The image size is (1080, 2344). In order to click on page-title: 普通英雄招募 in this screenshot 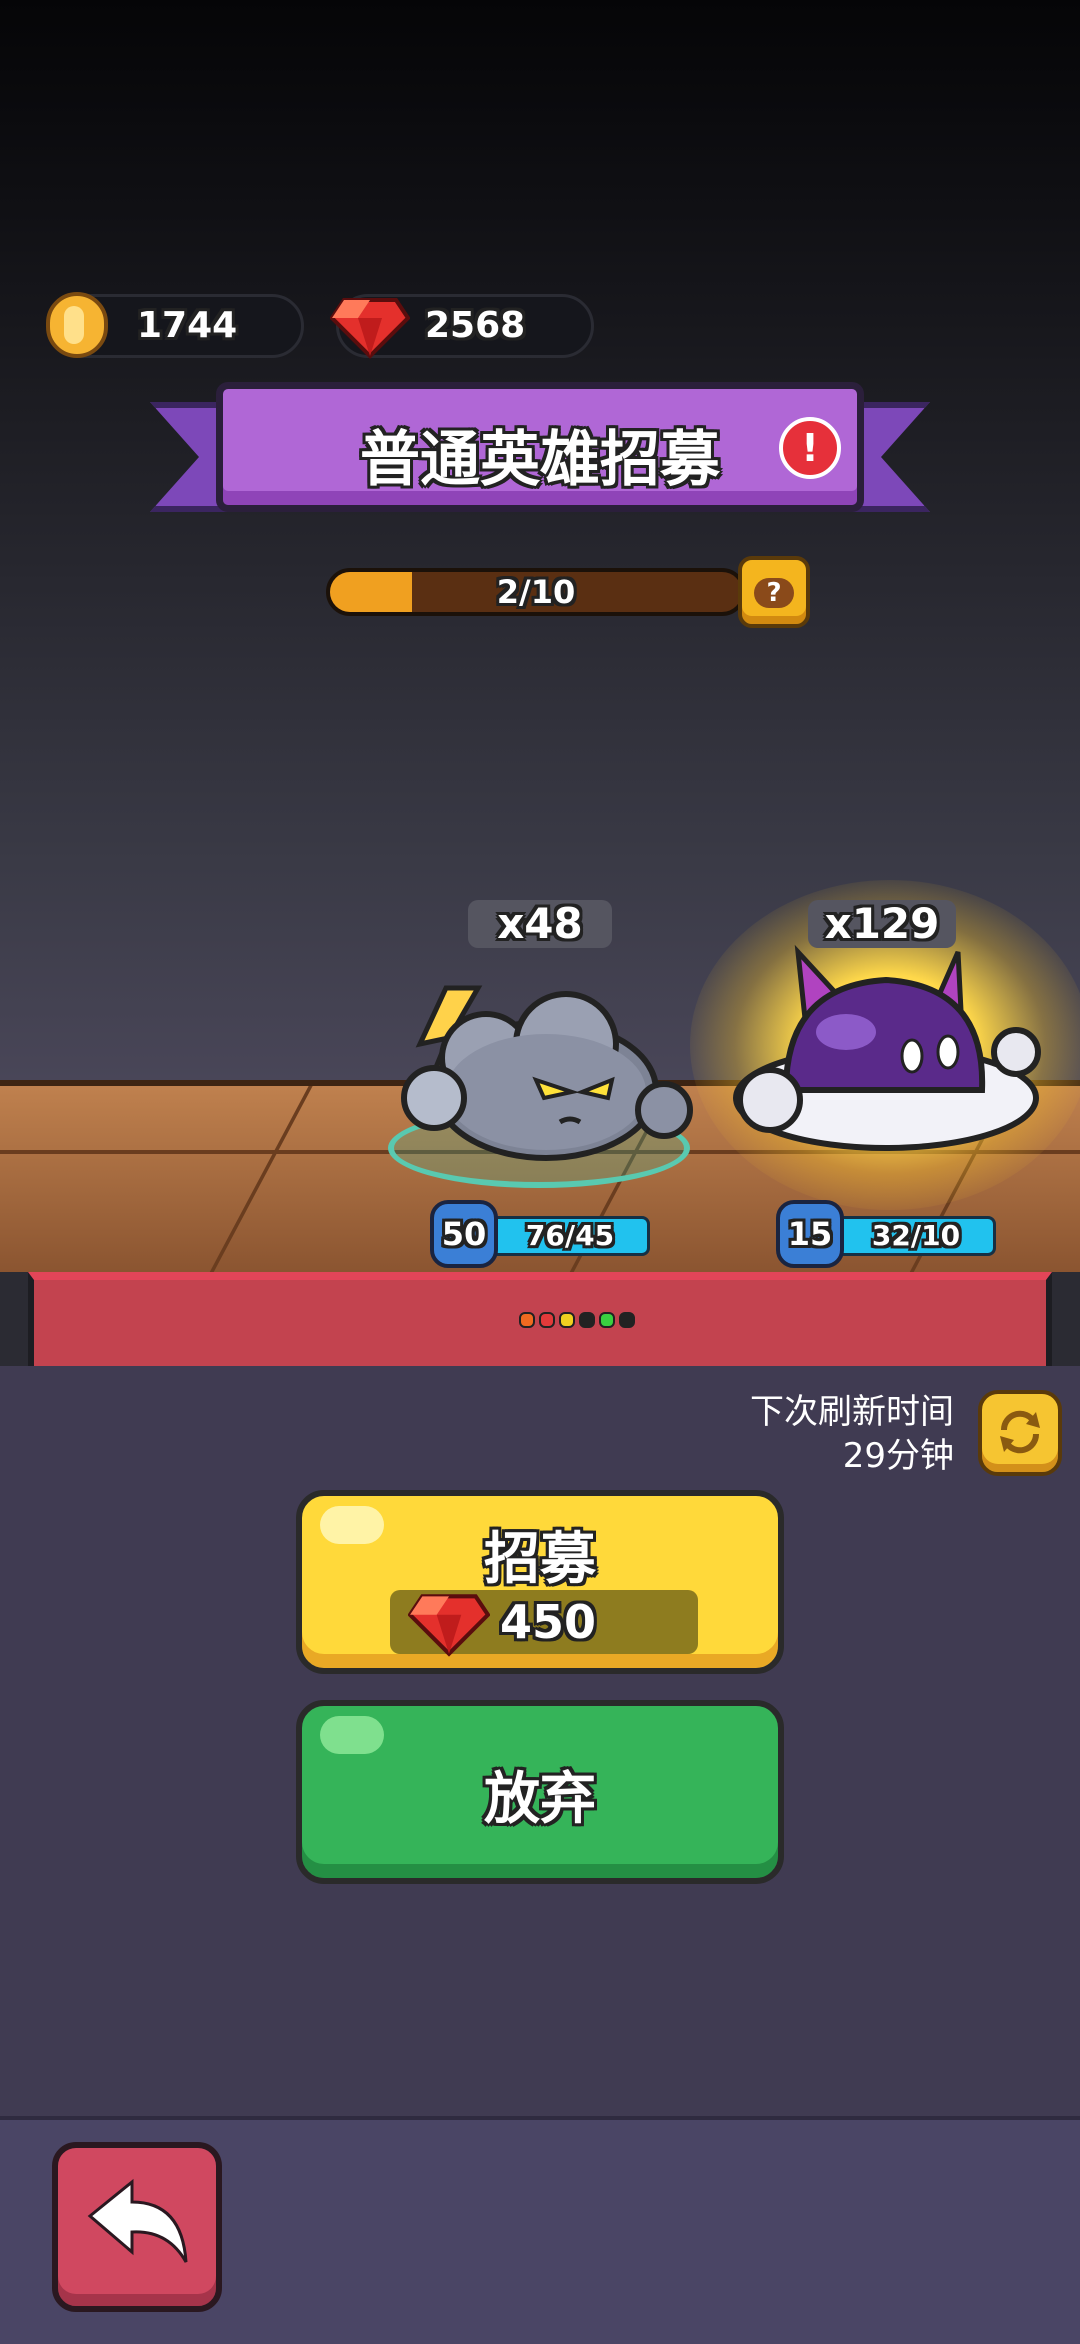, I will do `click(540, 460)`.